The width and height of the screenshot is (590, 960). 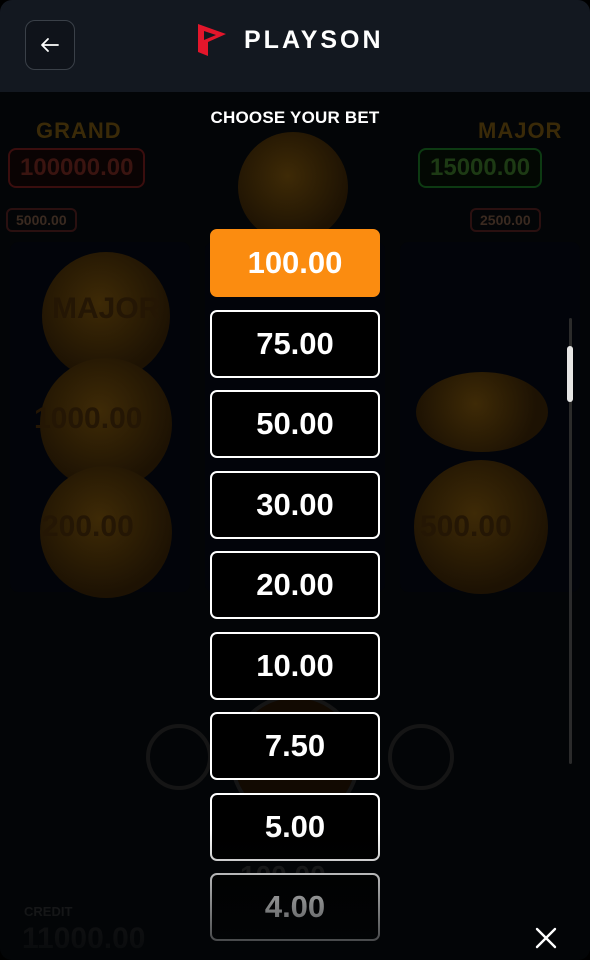 What do you see at coordinates (421, 757) in the screenshot?
I see `turbo-icon` at bounding box center [421, 757].